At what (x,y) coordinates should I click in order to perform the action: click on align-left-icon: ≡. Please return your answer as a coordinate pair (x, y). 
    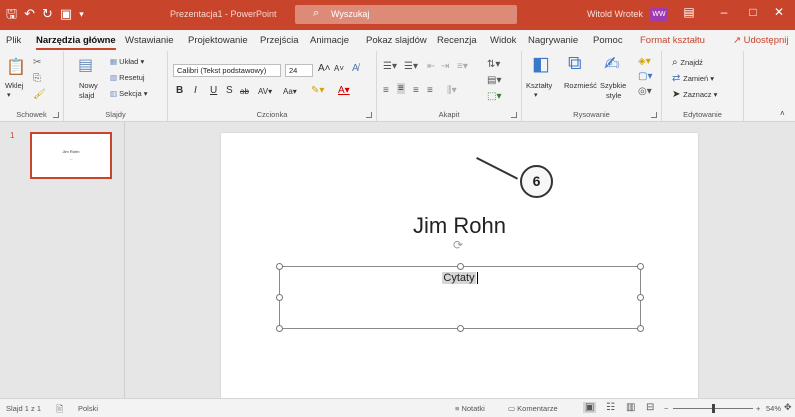
    Looking at the image, I should click on (386, 90).